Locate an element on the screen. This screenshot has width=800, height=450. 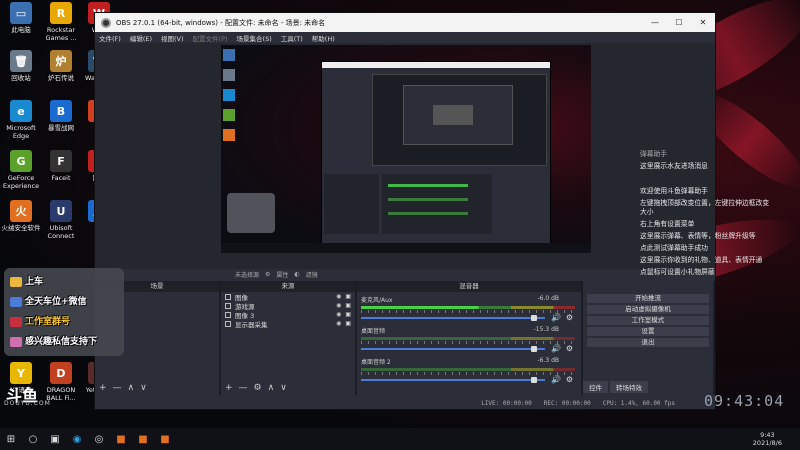
control-button: 退出 is located at coordinates (648, 342).